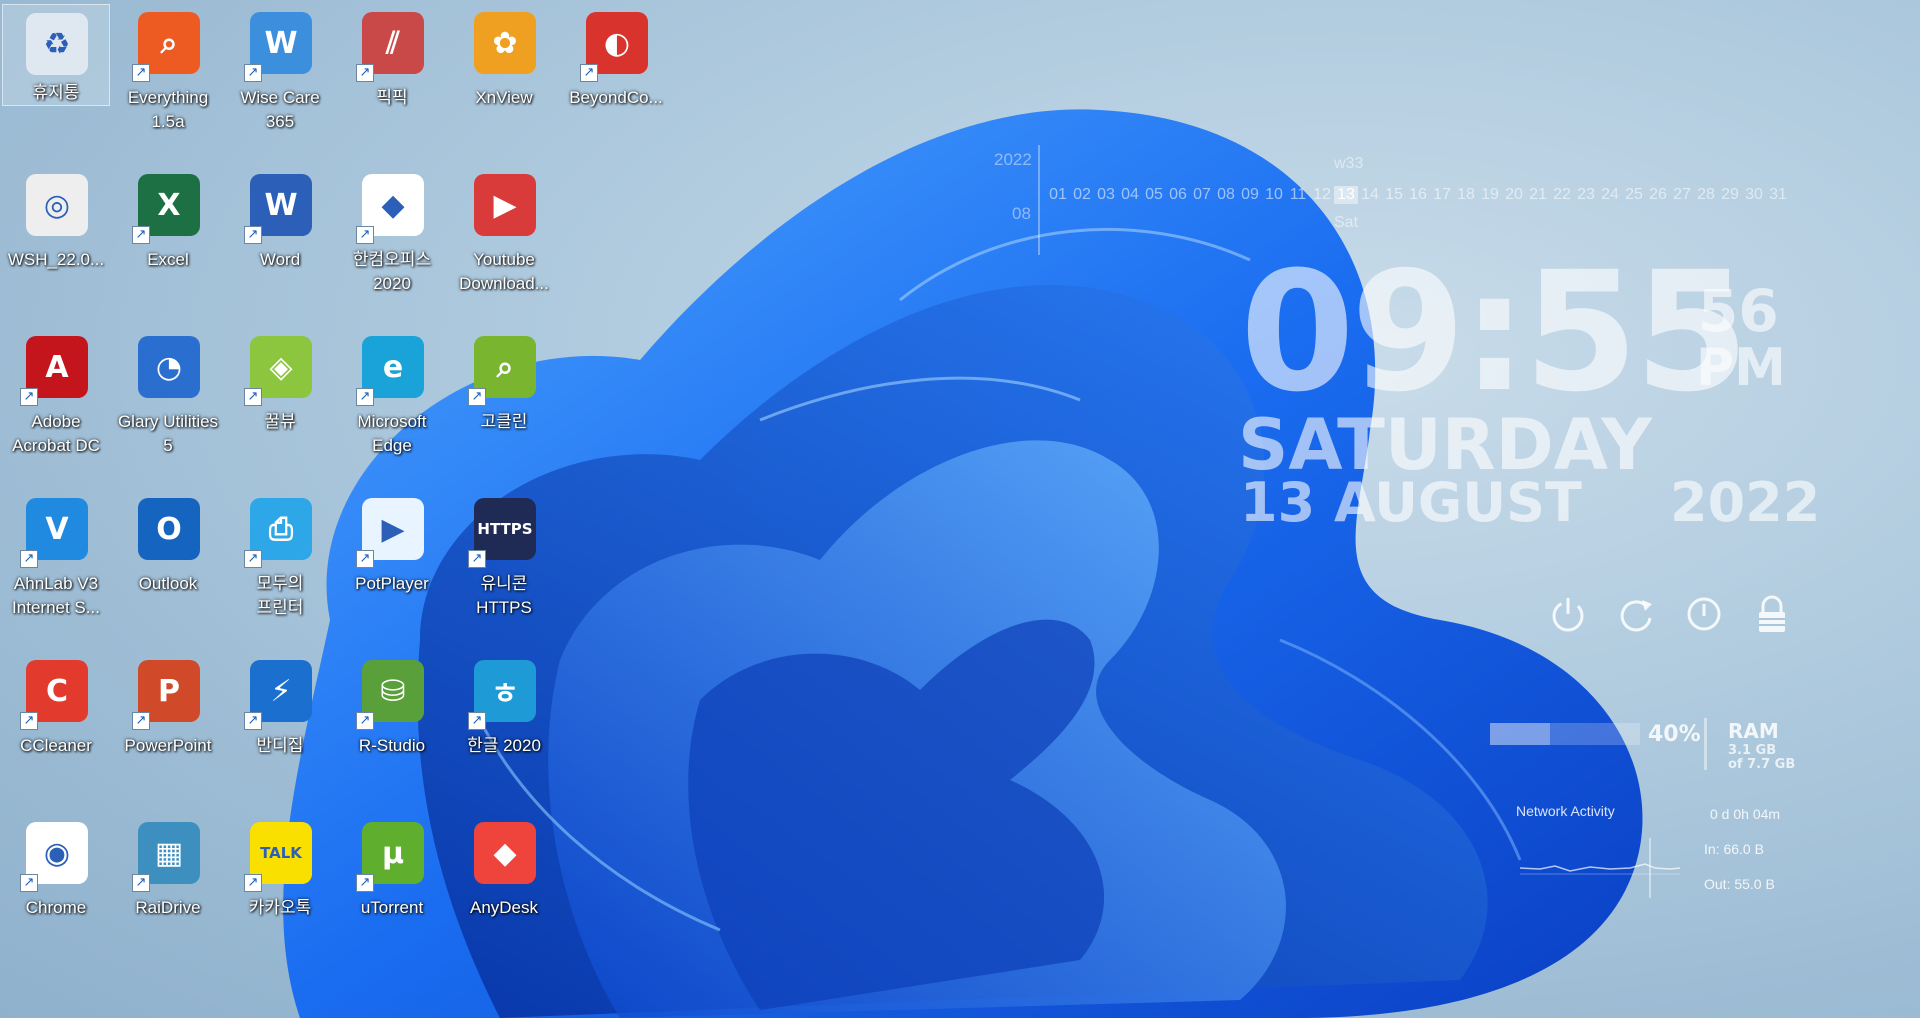  What do you see at coordinates (1772, 614) in the screenshot?
I see `lock-icon` at bounding box center [1772, 614].